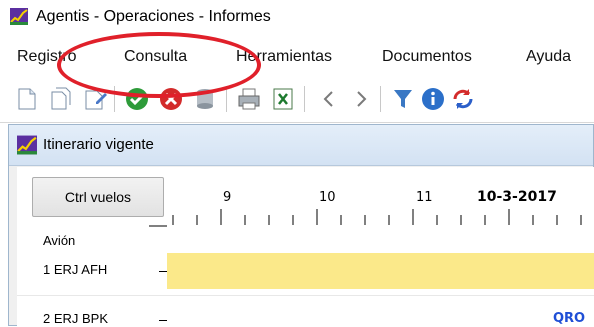 Image resolution: width=594 pixels, height=327 pixels. I want to click on itinerary-title-bar: Itinerario vigente, so click(301, 145).